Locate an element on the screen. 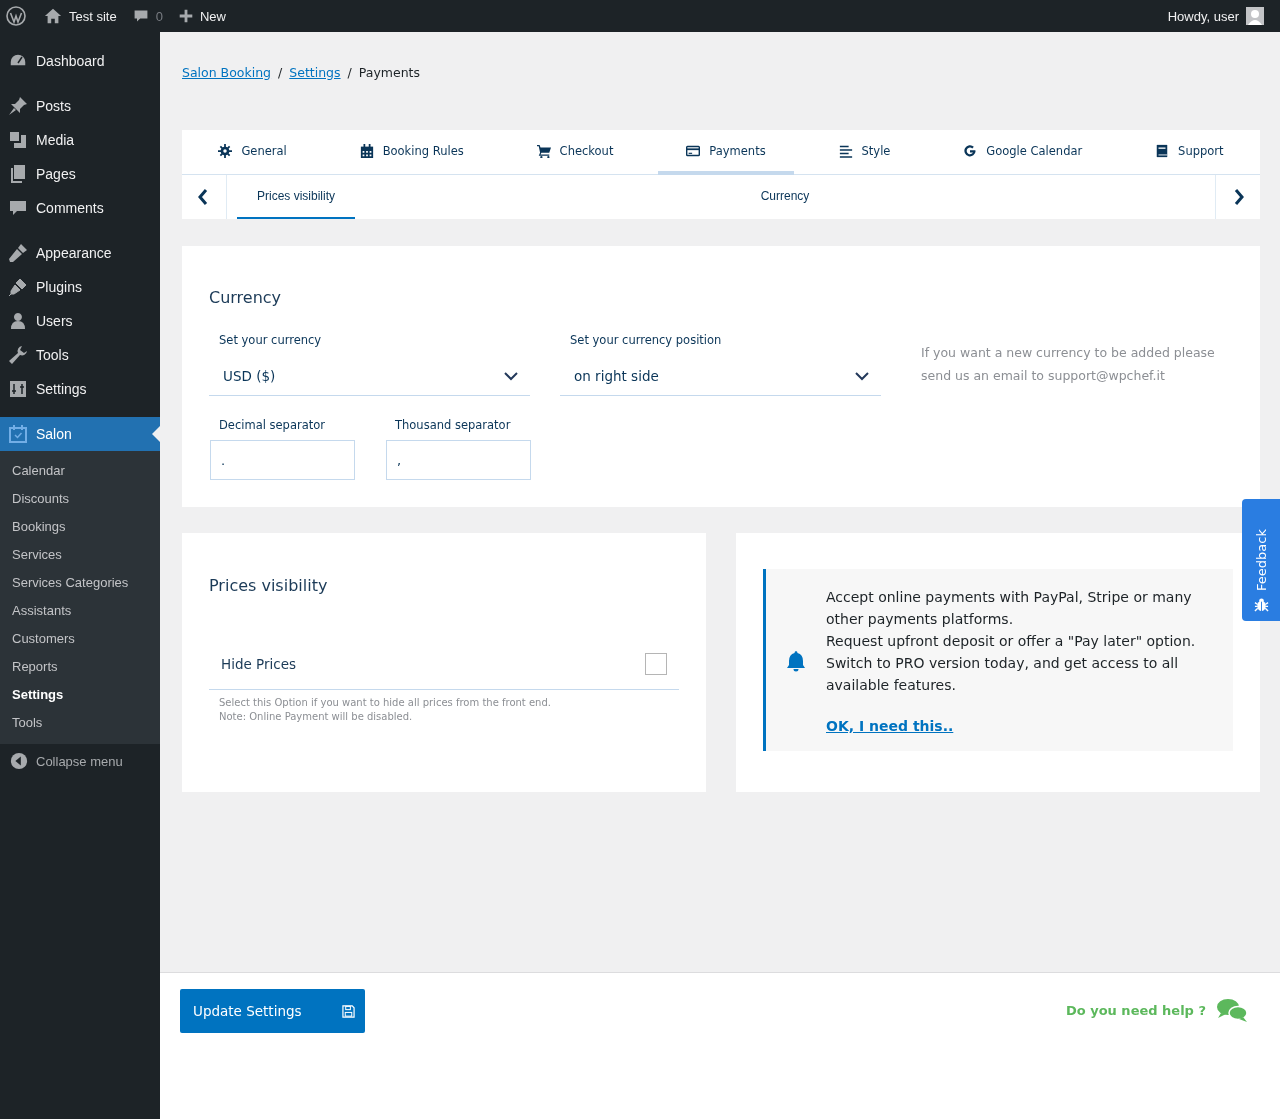 The width and height of the screenshot is (1280, 1119). pushpin-icon is located at coordinates (18, 106).